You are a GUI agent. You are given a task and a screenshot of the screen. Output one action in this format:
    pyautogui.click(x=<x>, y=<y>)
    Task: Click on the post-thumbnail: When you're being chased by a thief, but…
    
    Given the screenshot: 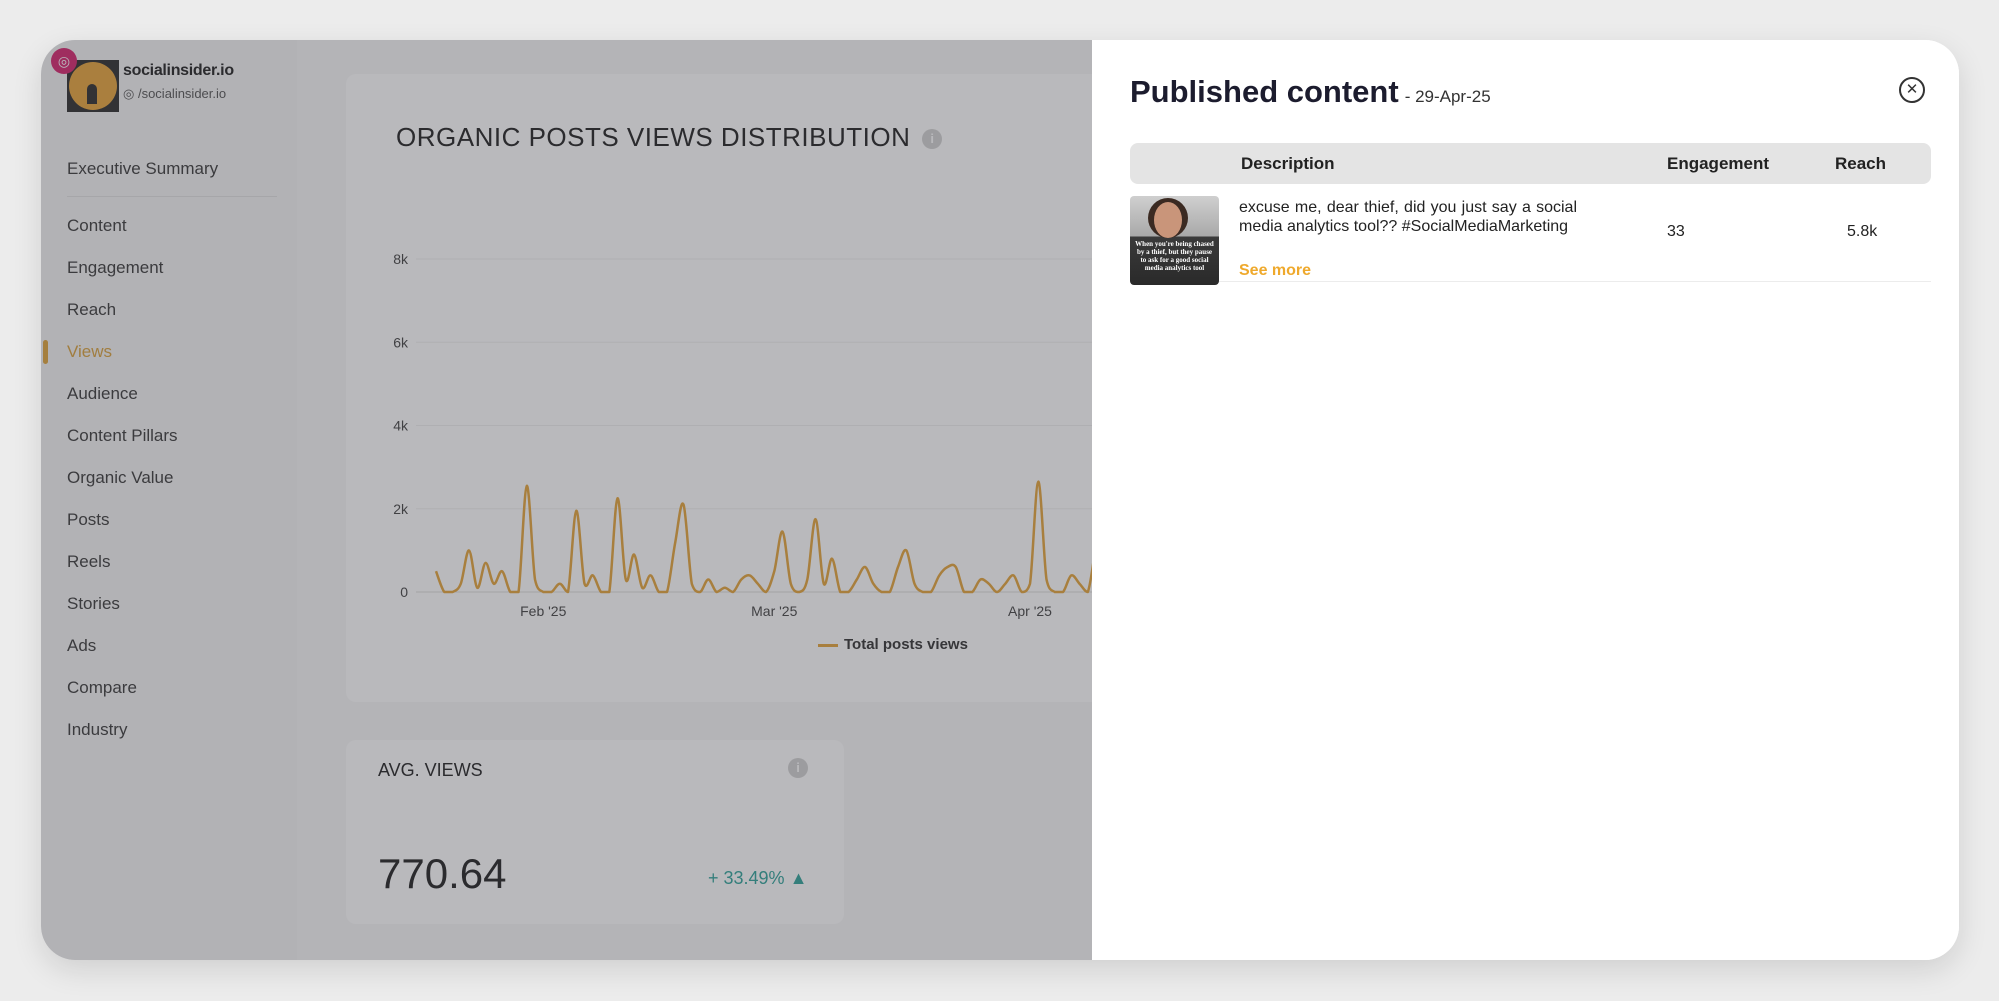 What is the action you would take?
    pyautogui.click(x=1174, y=240)
    